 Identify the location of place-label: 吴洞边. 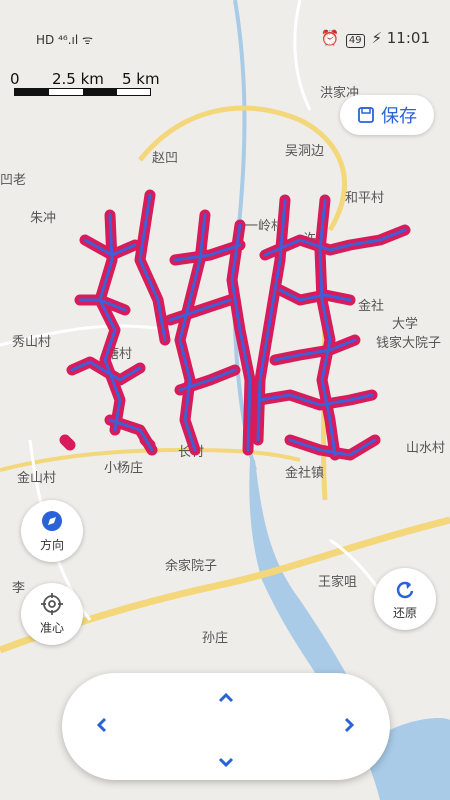
(304, 151).